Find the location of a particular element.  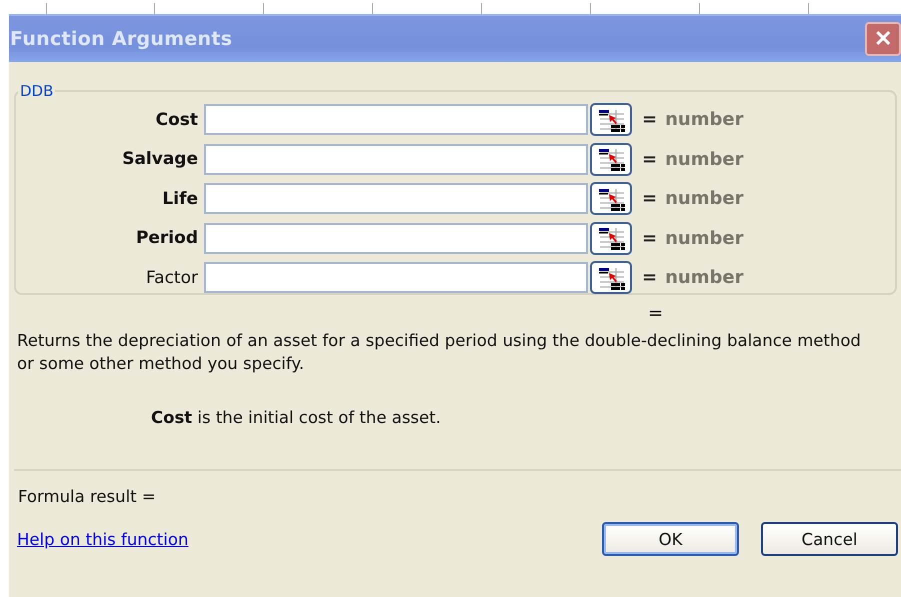

argument-label: Salvage is located at coordinates (160, 159).